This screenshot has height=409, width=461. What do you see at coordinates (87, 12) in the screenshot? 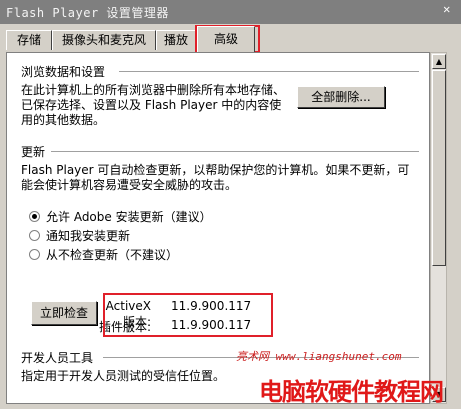
I see `window-title: Flash Player 设置管理器` at bounding box center [87, 12].